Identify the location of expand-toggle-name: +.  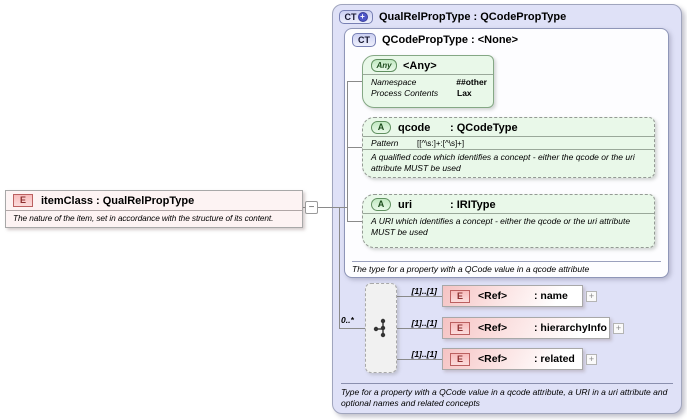
(591, 296).